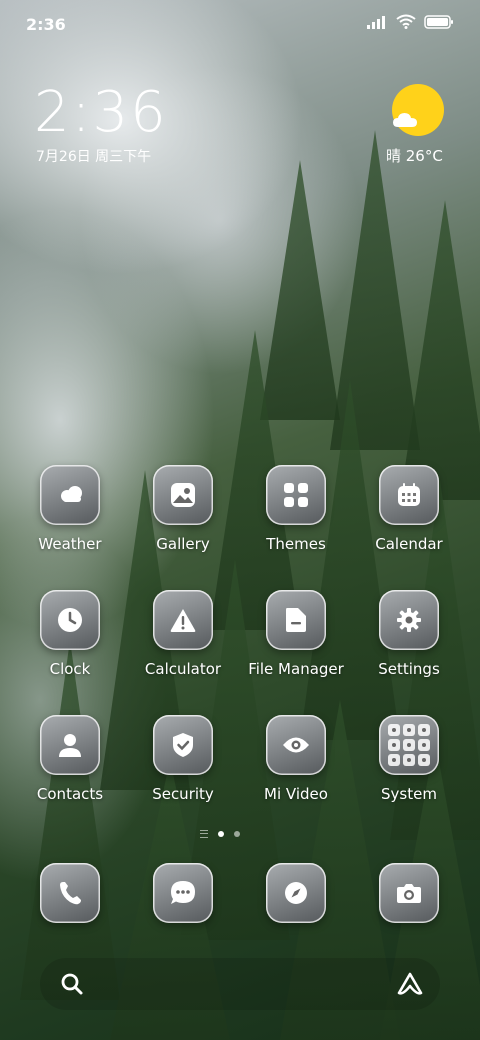 The image size is (480, 1040). Describe the element at coordinates (237, 834) in the screenshot. I see `page-dot` at that location.